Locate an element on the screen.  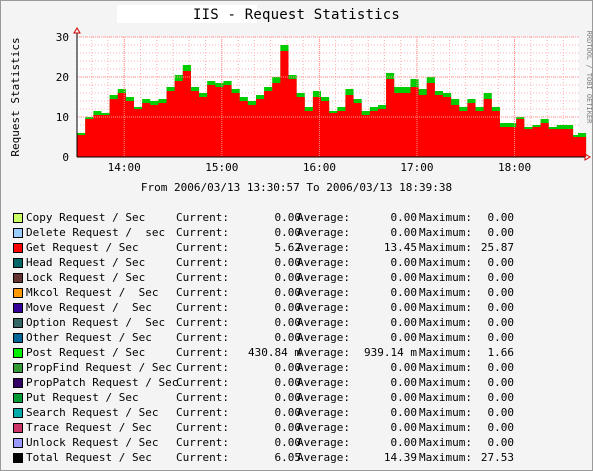
legend-series-name: Head Request / Sec is located at coordinates (86, 262).